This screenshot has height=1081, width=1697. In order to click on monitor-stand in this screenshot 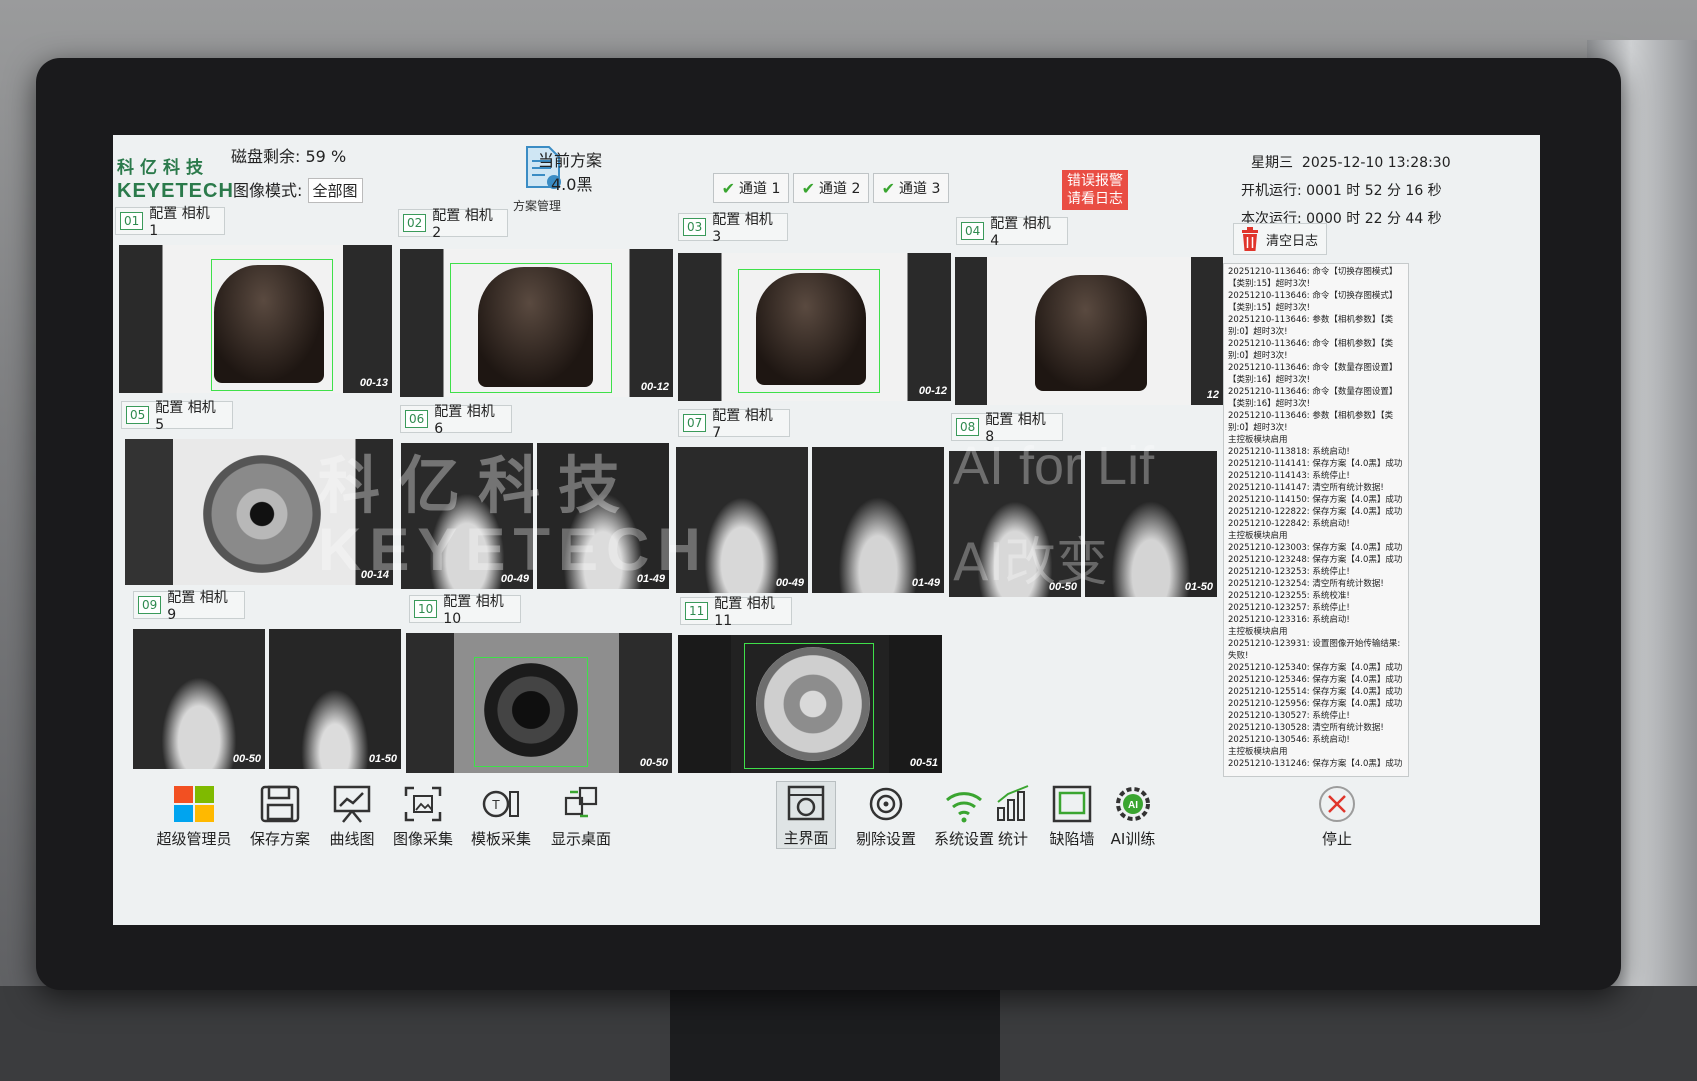, I will do `click(835, 1030)`.